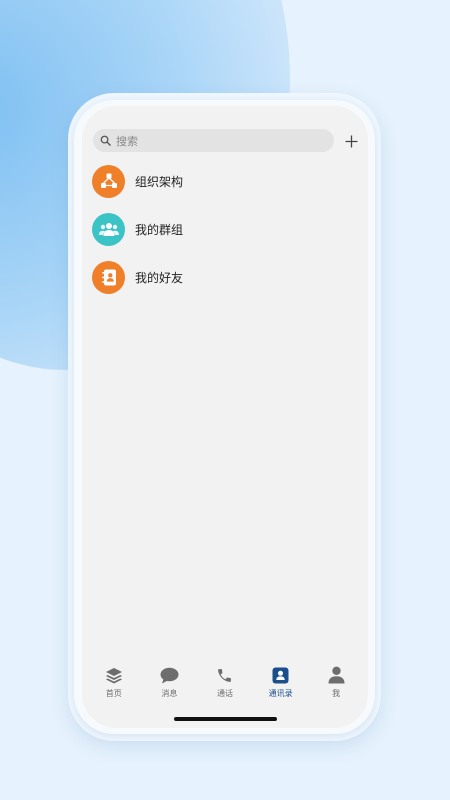  Describe the element at coordinates (159, 229) in the screenshot. I see `list-item-label: 我的群组` at that location.